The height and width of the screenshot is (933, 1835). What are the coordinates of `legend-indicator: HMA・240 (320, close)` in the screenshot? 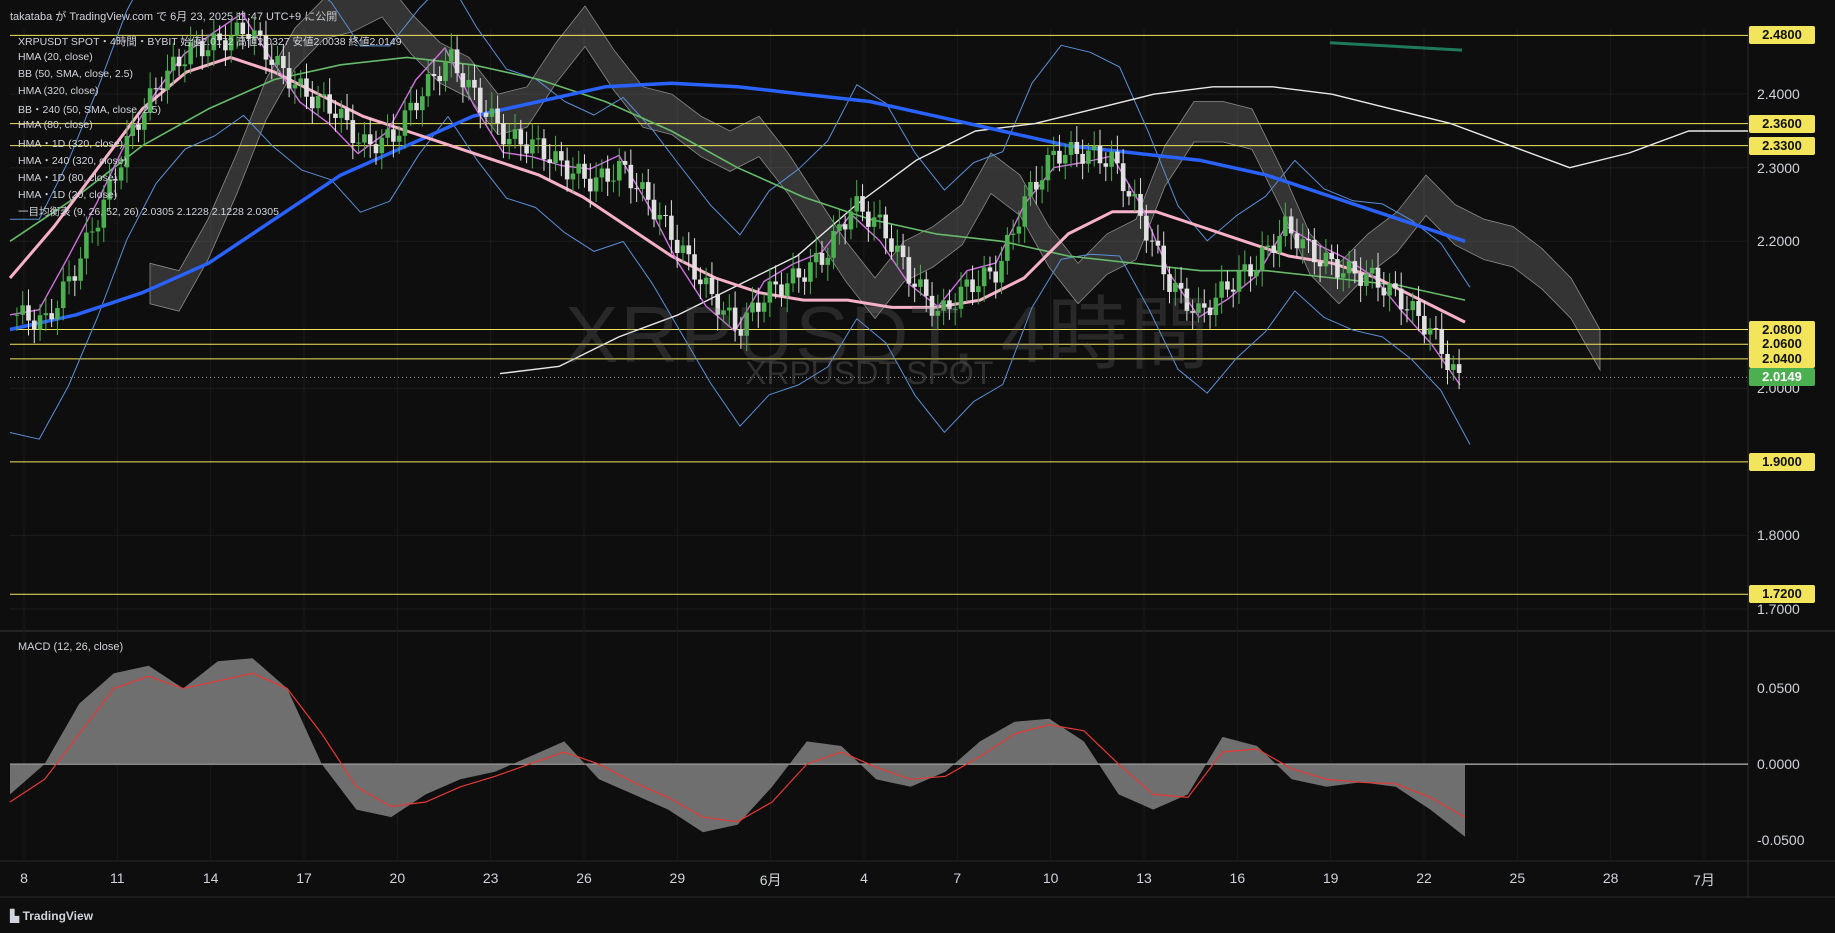 It's located at (72, 160).